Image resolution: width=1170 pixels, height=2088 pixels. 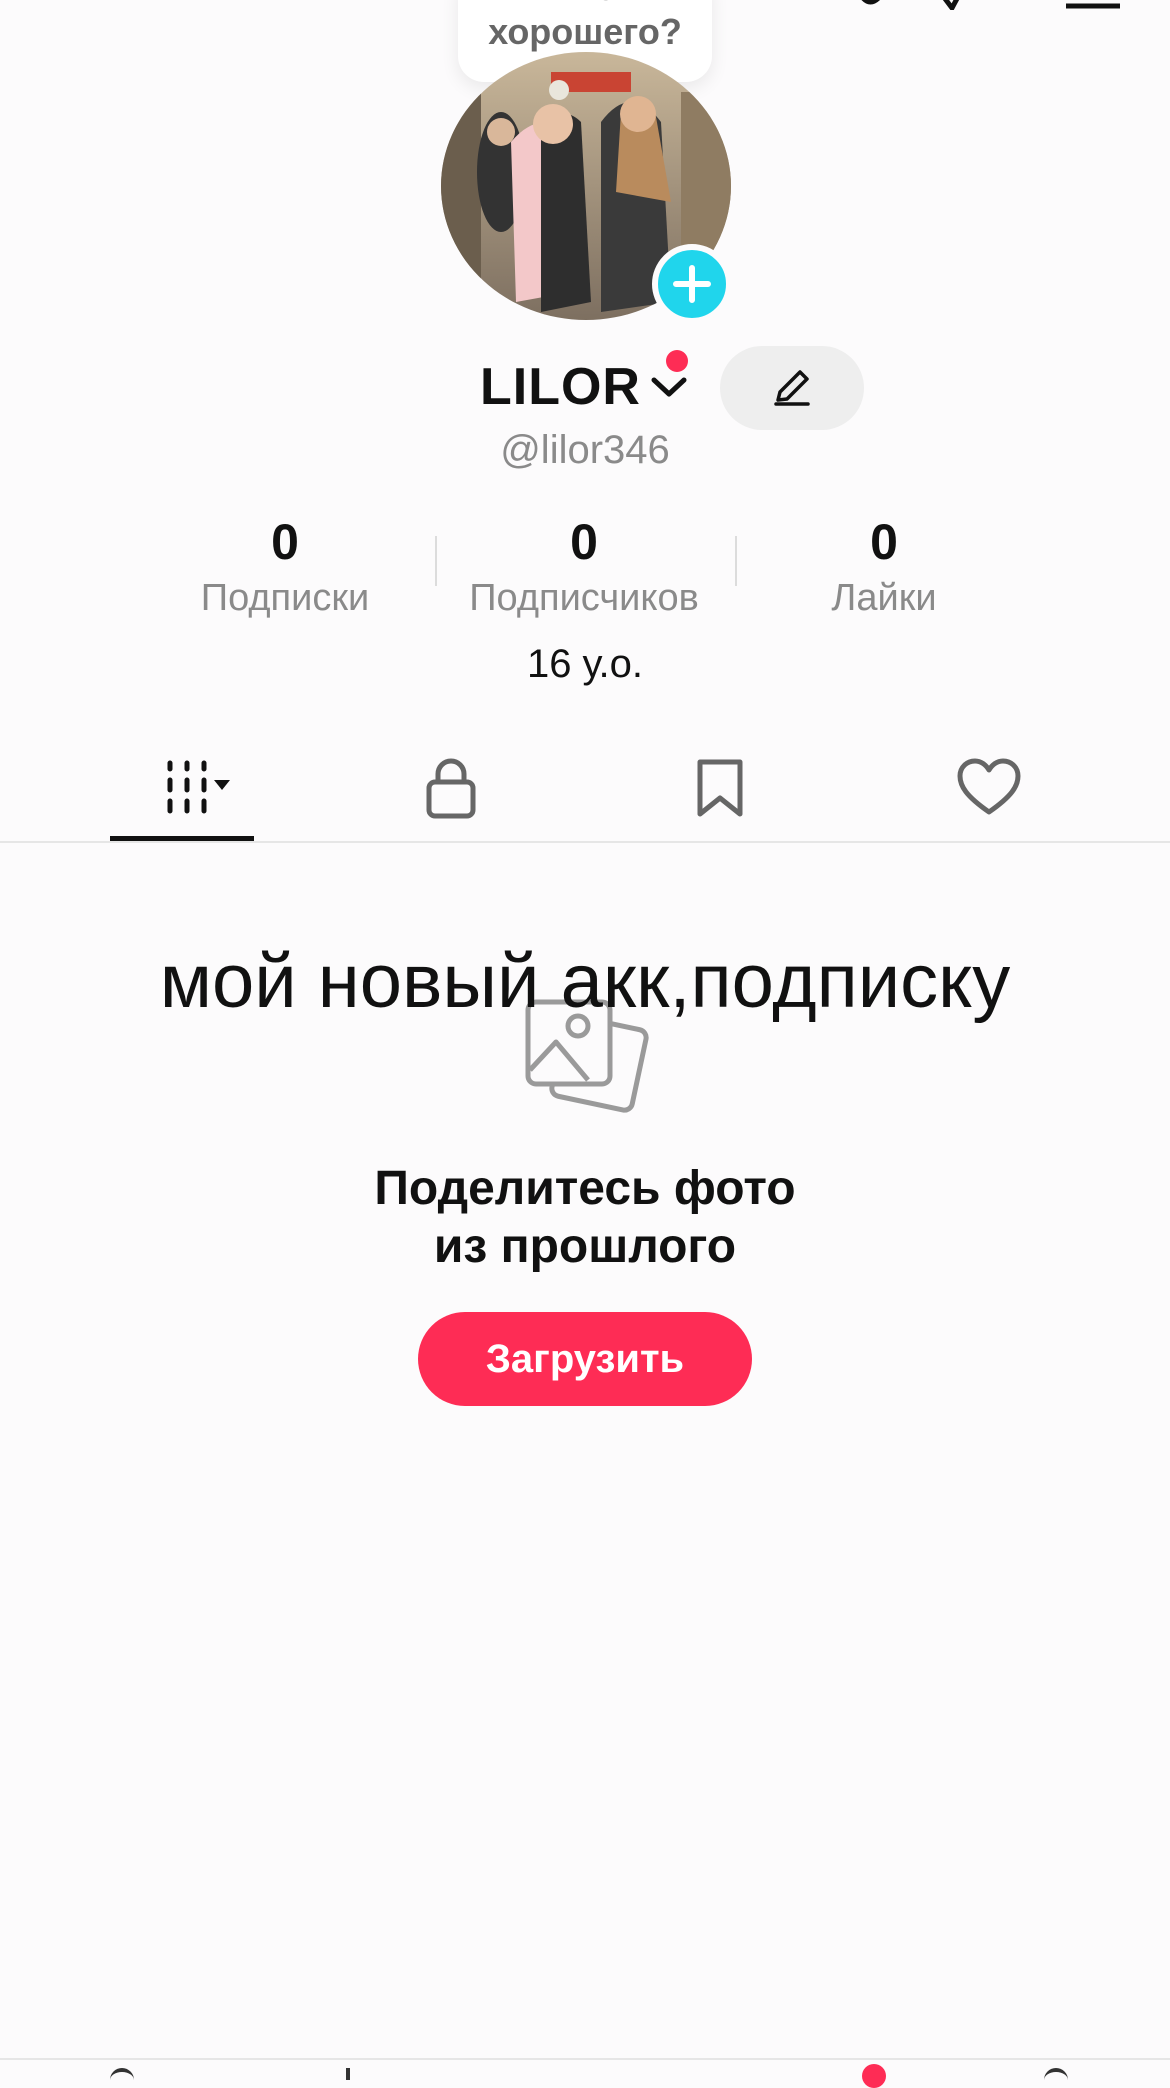 I want to click on tab-private, so click(x=451, y=788).